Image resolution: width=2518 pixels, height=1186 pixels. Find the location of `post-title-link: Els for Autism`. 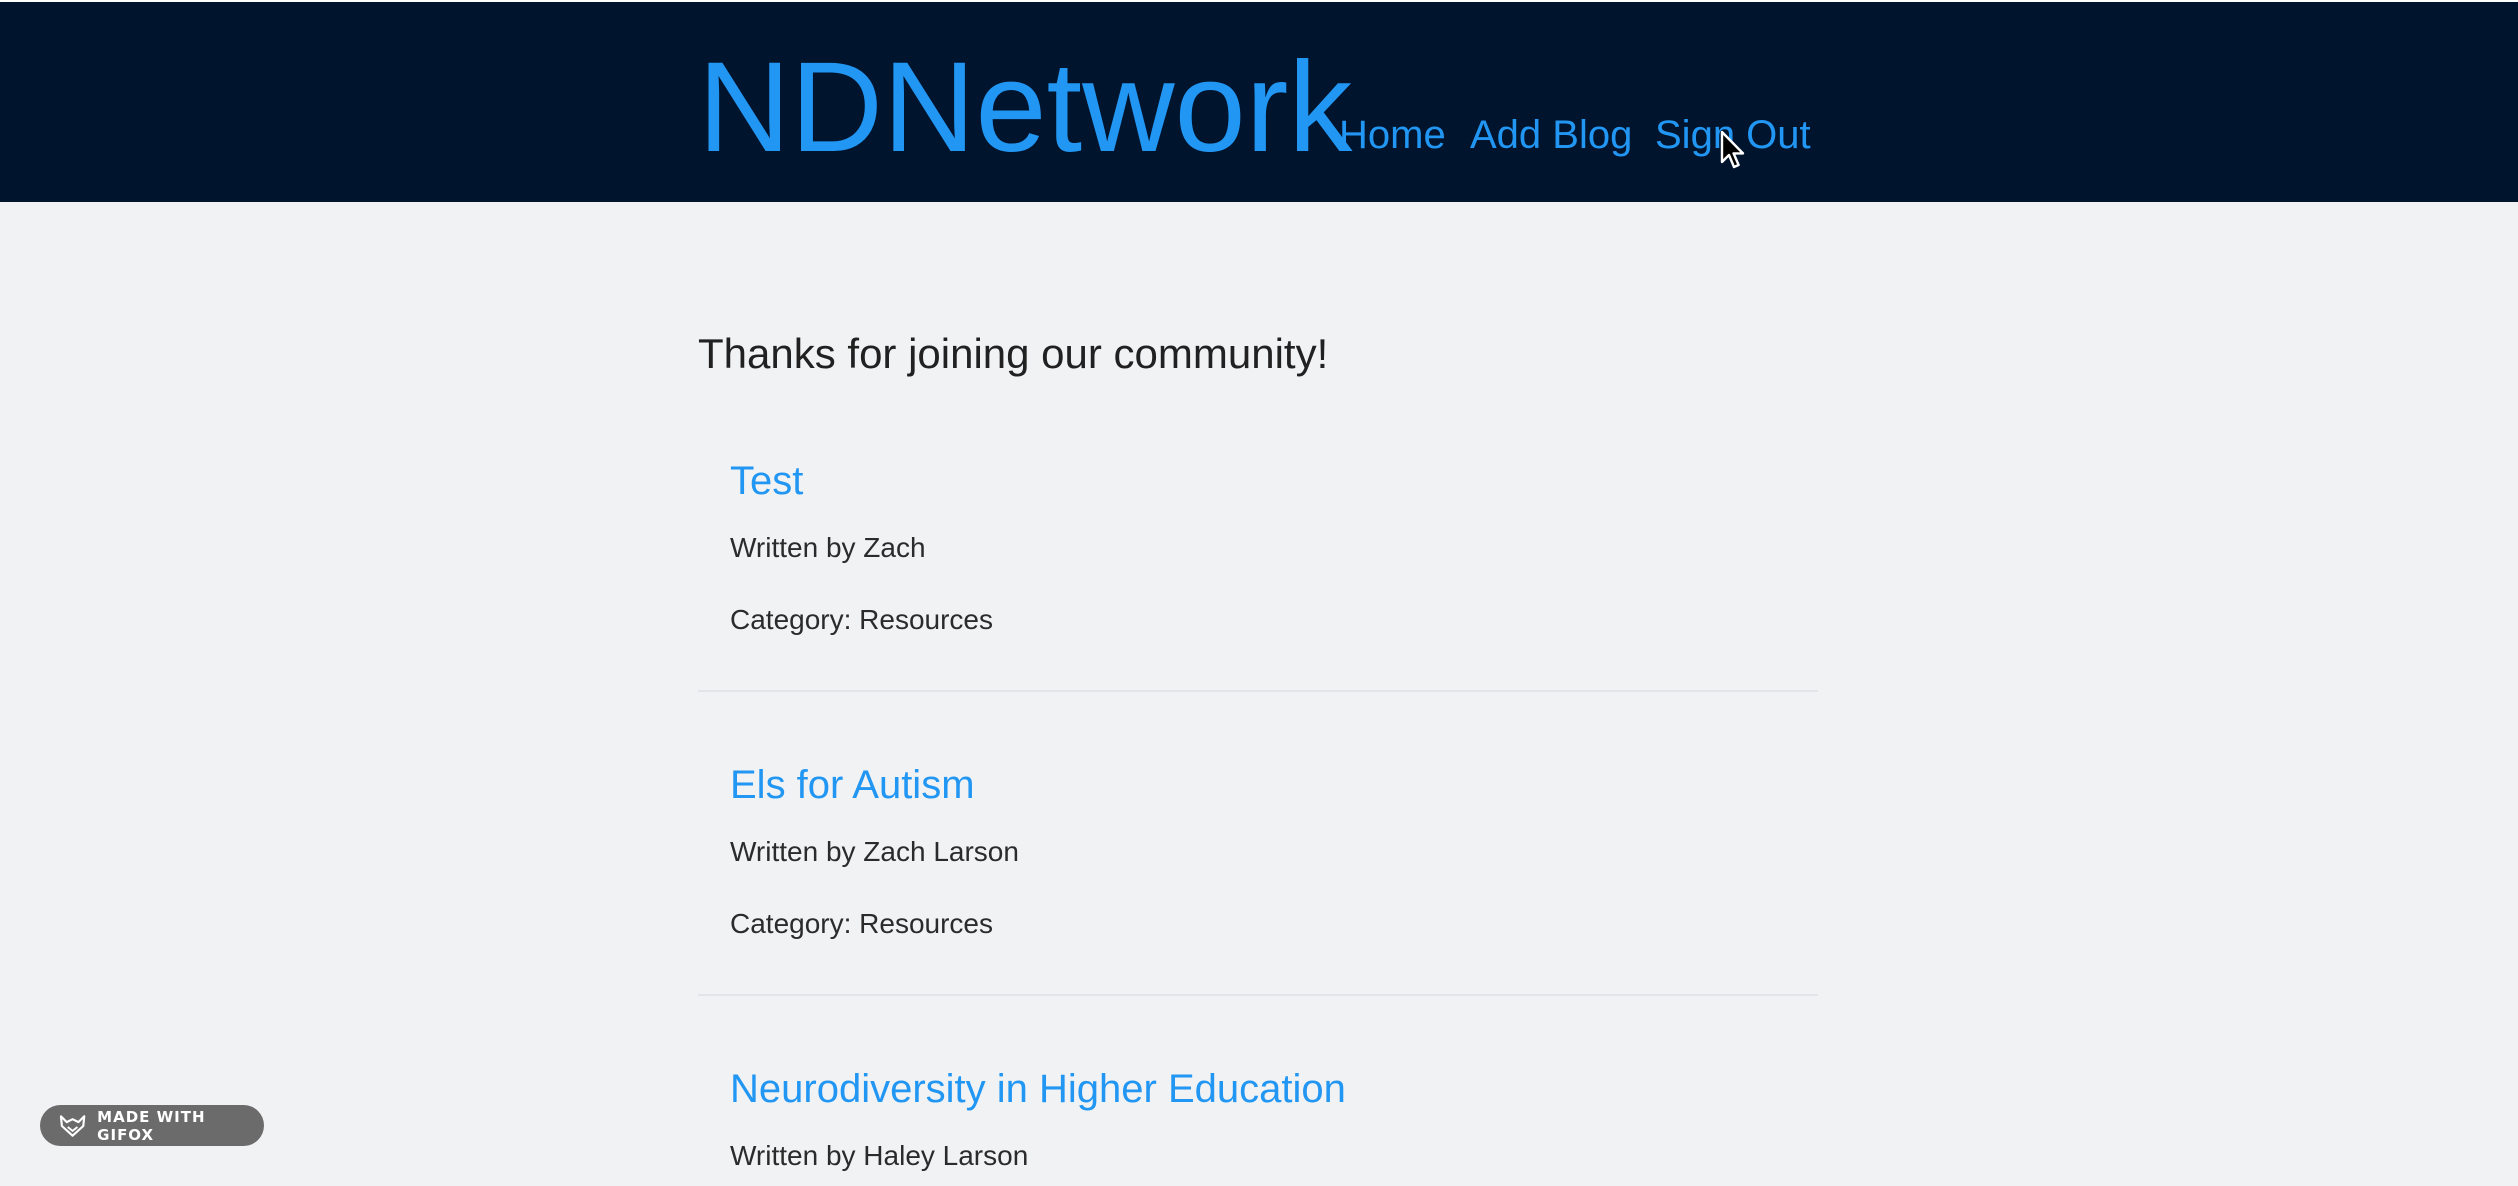

post-title-link: Els for Autism is located at coordinates (852, 785).